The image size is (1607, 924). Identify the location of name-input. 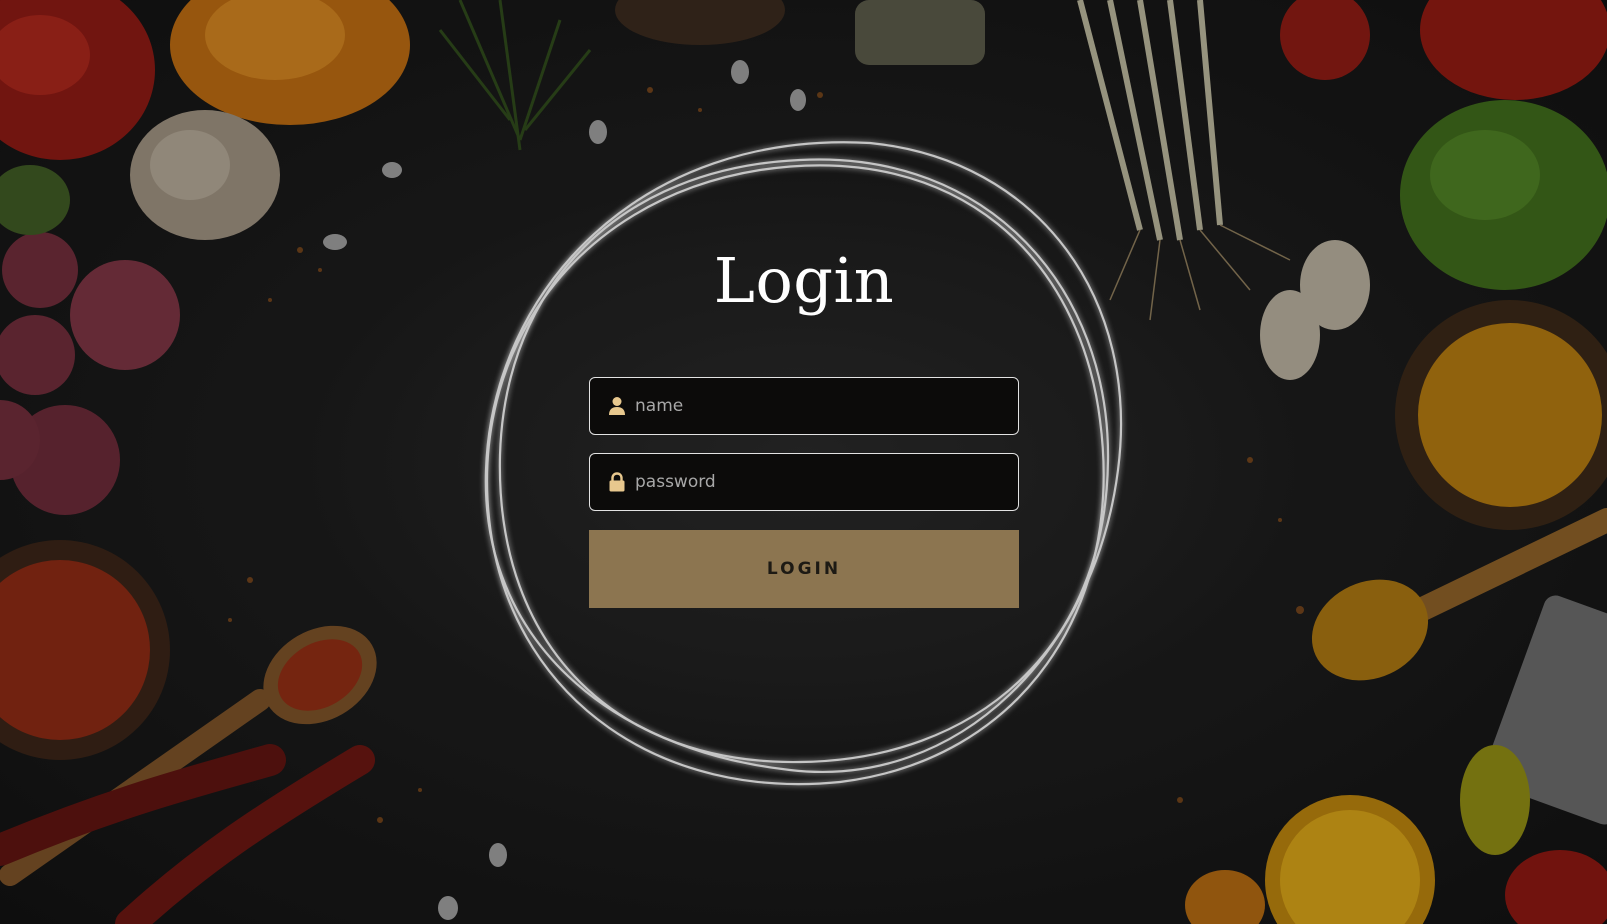
(826, 406).